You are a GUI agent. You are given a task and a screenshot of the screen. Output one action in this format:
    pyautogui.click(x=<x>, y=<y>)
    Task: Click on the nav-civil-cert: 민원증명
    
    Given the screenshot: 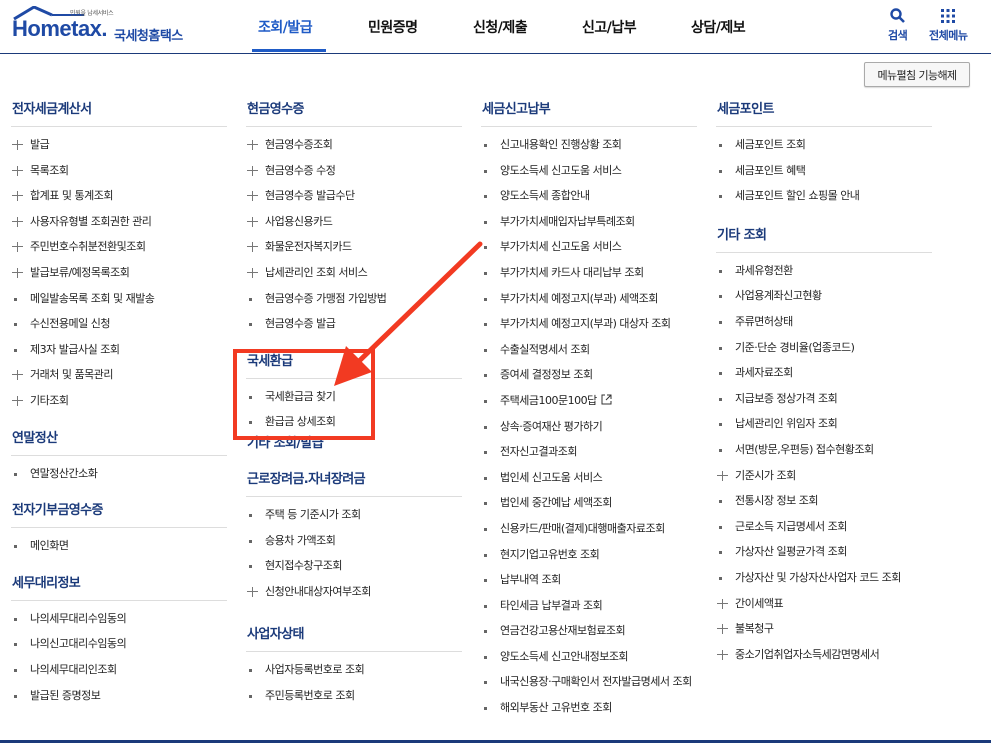 What is the action you would take?
    pyautogui.click(x=393, y=27)
    